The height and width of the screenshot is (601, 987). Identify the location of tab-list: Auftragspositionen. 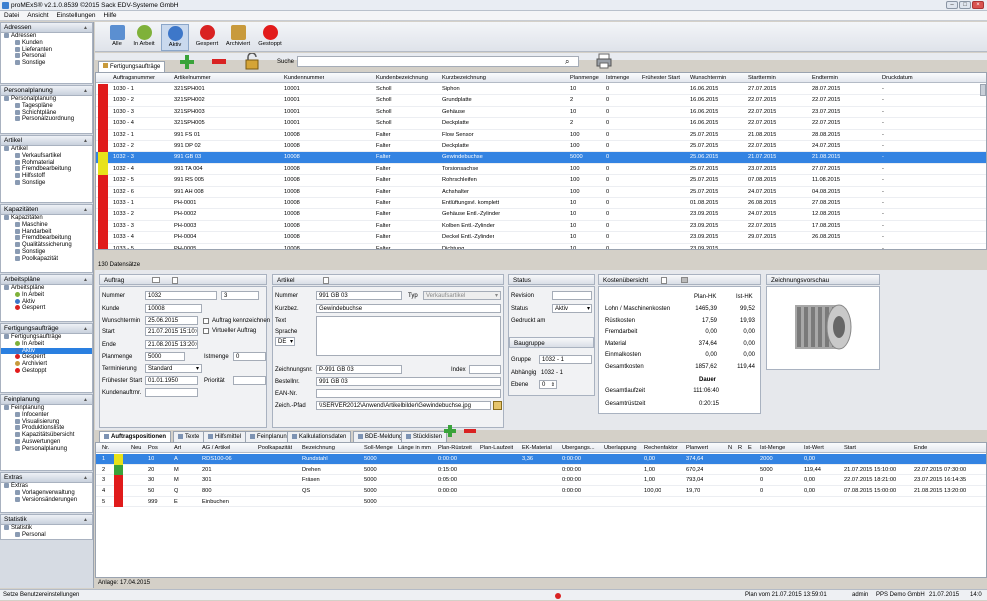
(135, 436).